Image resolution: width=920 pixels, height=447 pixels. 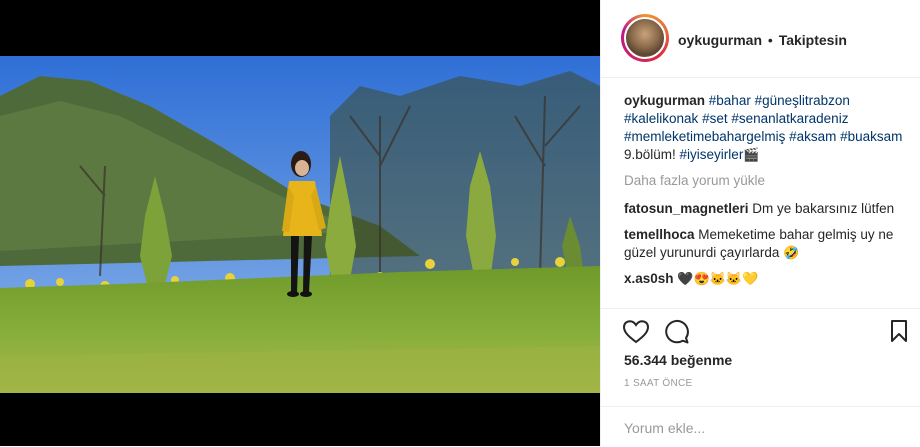 What do you see at coordinates (789, 118) in the screenshot?
I see `hashtag-link: #senanlatkaradeniz` at bounding box center [789, 118].